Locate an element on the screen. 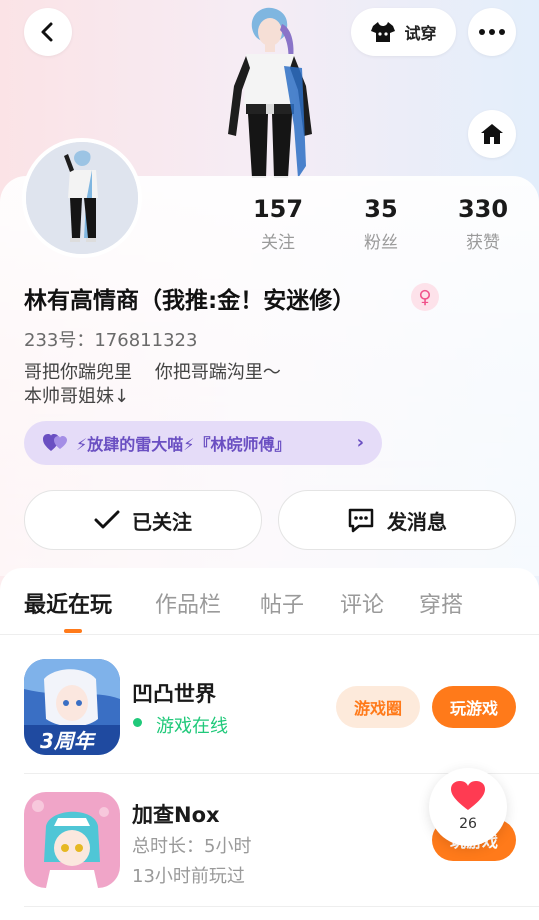 This screenshot has width=539, height=920. avatar is located at coordinates (82, 198).